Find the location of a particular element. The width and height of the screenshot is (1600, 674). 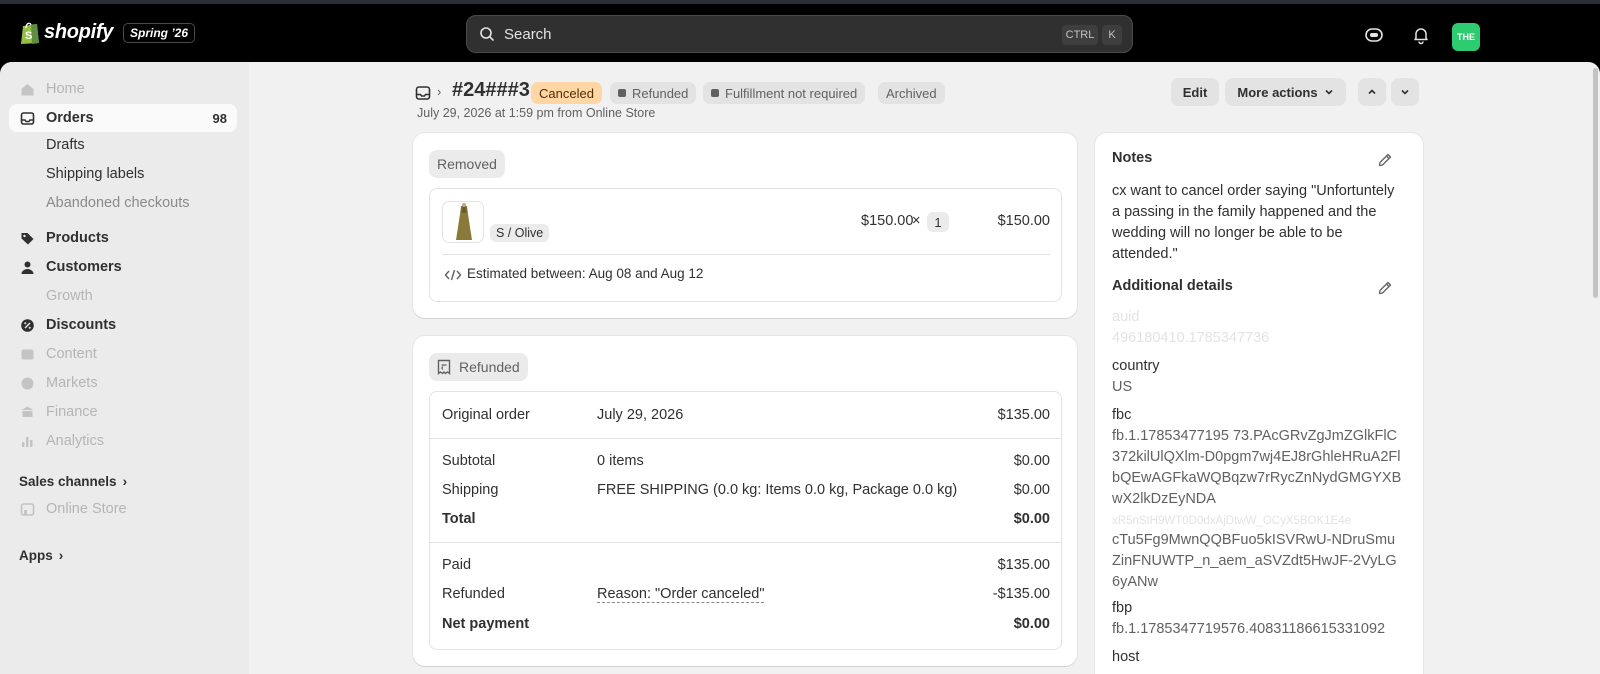

refunded-row-label: Refunded is located at coordinates (473, 594).